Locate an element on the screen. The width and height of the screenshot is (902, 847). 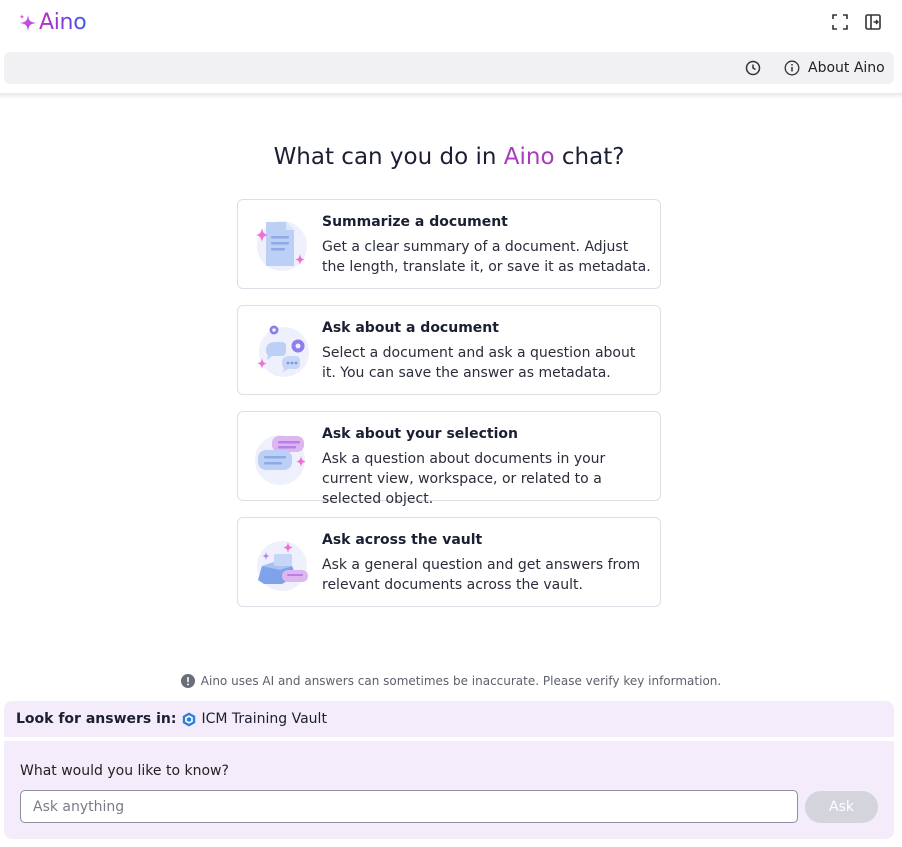
scope-label: Look for answers in: is located at coordinates (96, 719).